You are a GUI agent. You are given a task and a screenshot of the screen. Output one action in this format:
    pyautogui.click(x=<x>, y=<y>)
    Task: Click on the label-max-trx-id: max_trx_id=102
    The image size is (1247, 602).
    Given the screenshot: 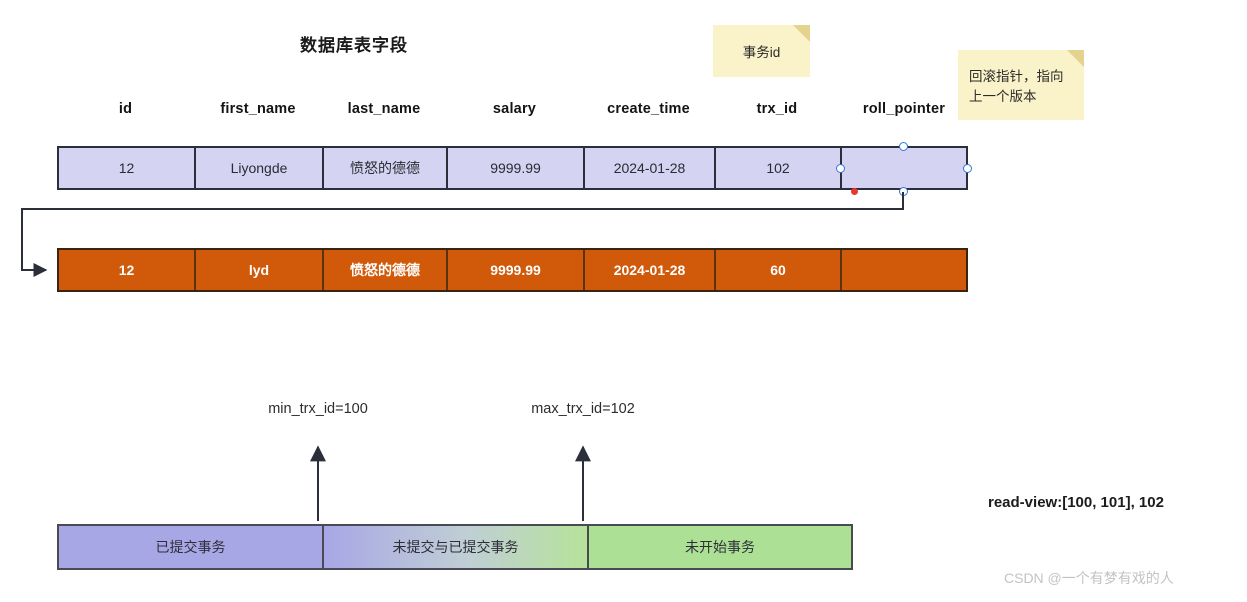 What is the action you would take?
    pyautogui.click(x=583, y=409)
    